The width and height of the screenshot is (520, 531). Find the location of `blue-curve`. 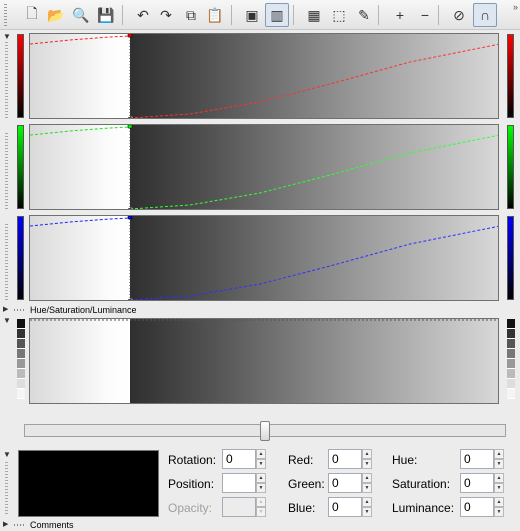

blue-curve is located at coordinates (264, 258).